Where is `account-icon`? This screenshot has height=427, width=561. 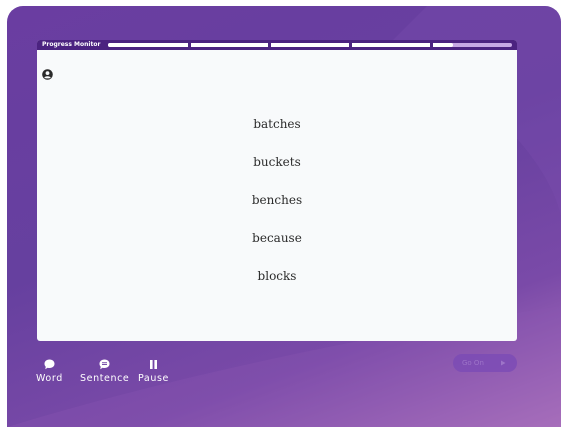 account-icon is located at coordinates (47, 74).